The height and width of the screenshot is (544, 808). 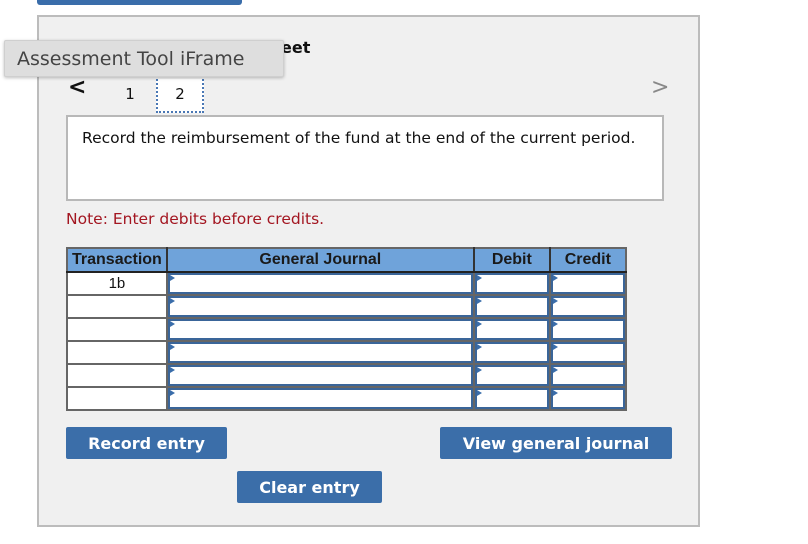 I want to click on chevron-right-icon: >, so click(x=660, y=88).